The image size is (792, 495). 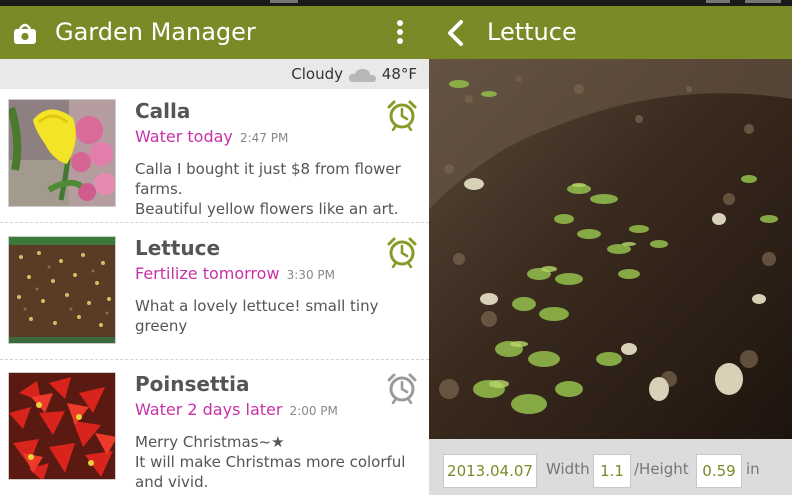 I want to click on task-time: 2:00 PM, so click(x=313, y=411).